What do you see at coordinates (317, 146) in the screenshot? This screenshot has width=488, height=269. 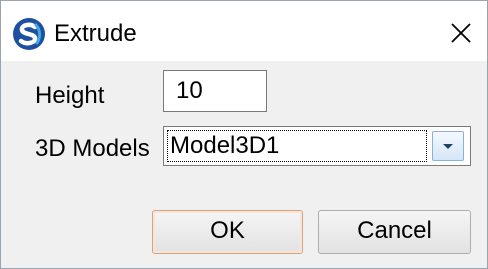 I see `models-select: Model3D1` at bounding box center [317, 146].